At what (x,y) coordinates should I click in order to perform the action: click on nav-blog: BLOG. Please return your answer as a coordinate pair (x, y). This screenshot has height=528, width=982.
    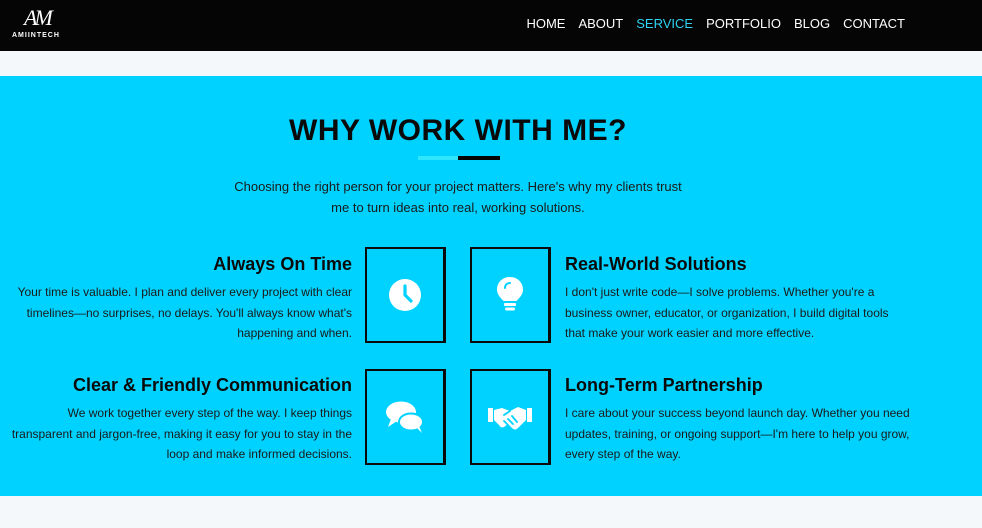
    Looking at the image, I should click on (812, 23).